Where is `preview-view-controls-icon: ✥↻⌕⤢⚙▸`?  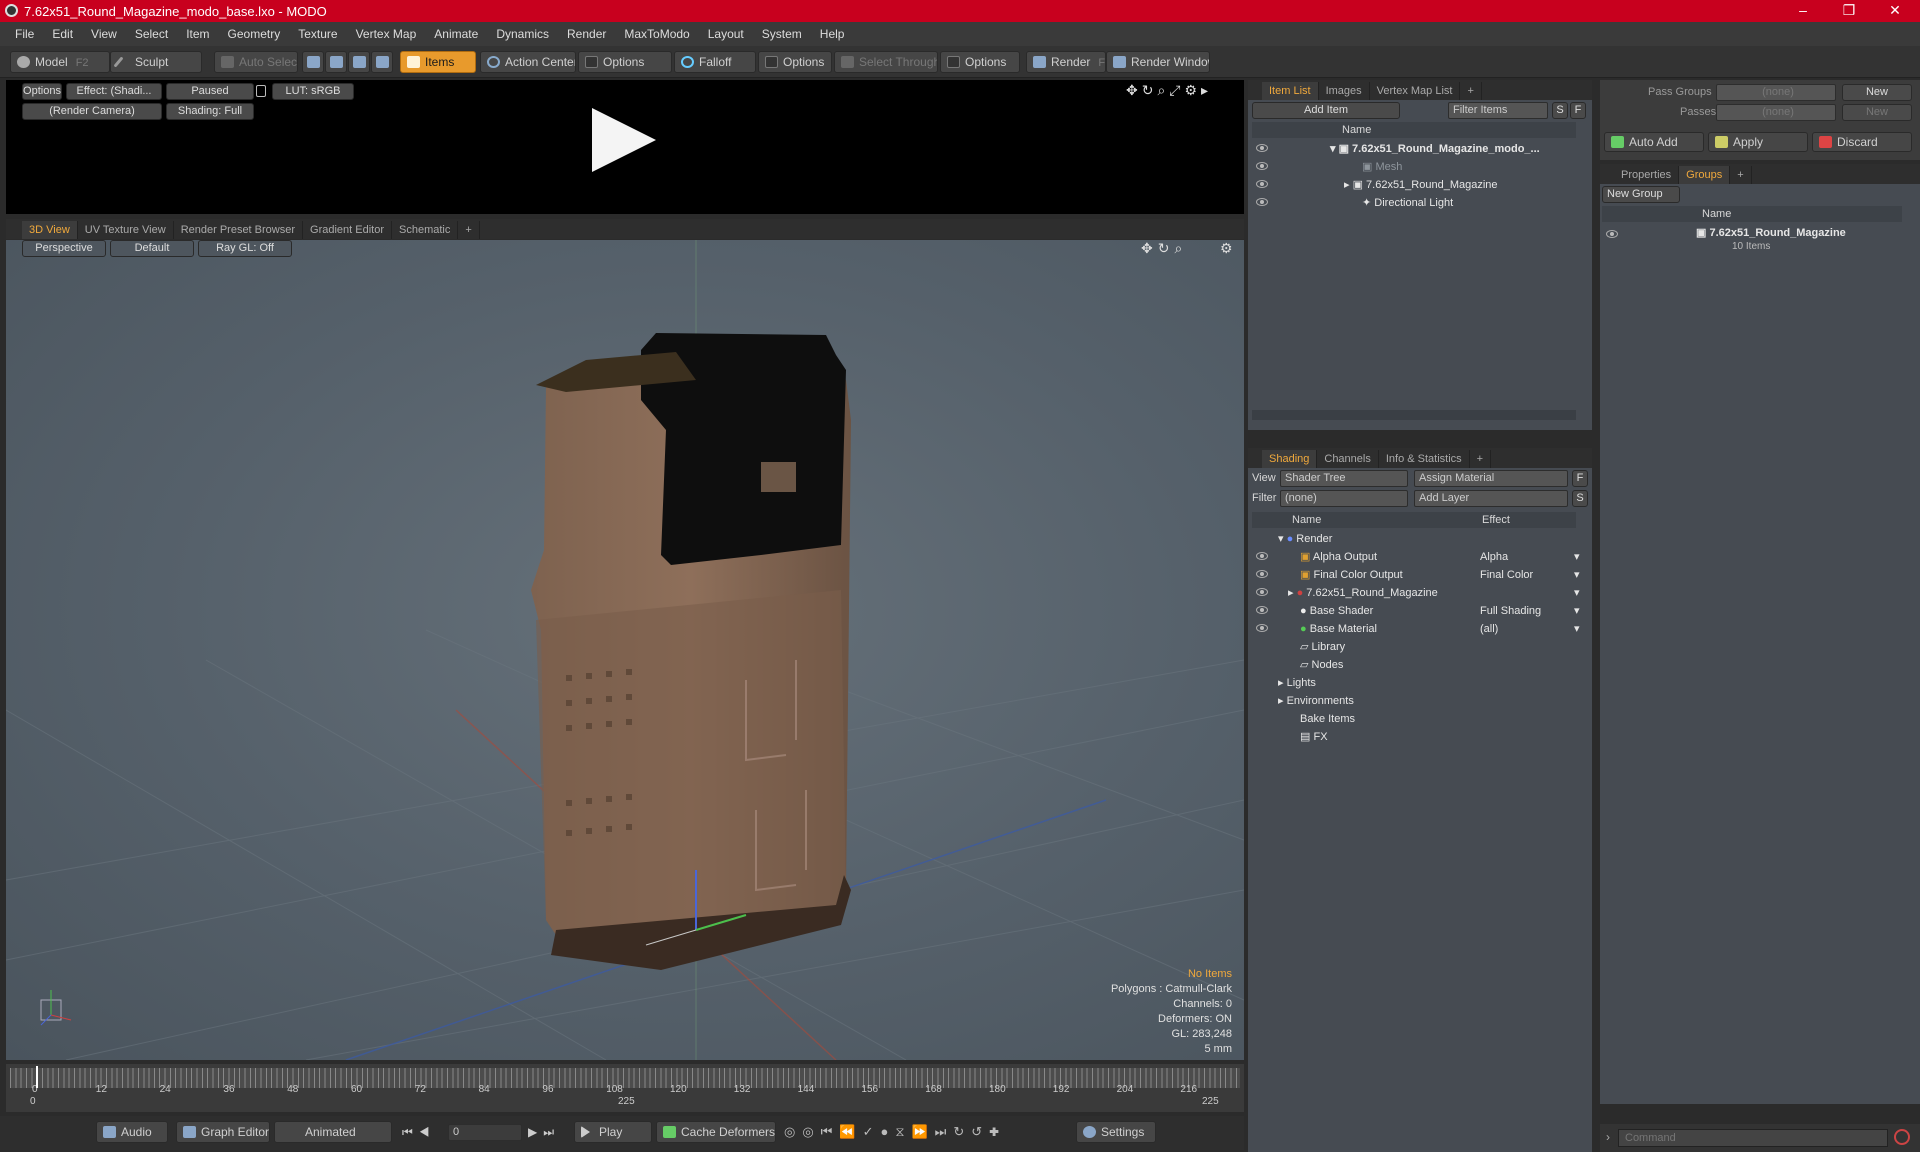 preview-view-controls-icon: ✥↻⌕⤢⚙▸ is located at coordinates (1169, 90).